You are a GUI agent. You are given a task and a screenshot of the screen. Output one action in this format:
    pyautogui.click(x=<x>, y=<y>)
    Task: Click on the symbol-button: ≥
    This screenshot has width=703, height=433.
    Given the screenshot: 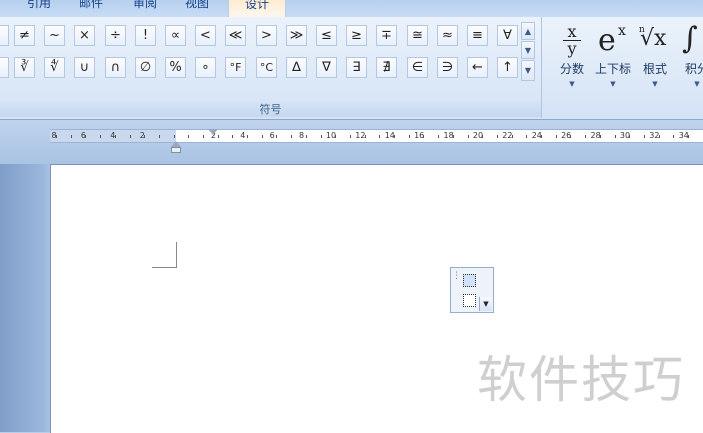 What is the action you would take?
    pyautogui.click(x=356, y=35)
    